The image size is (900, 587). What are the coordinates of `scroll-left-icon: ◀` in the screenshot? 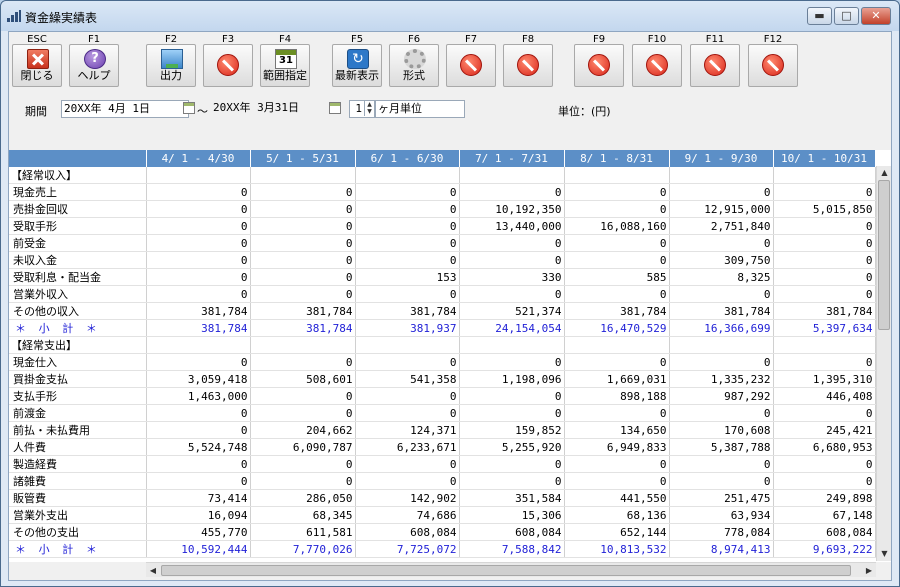 It's located at (153, 570).